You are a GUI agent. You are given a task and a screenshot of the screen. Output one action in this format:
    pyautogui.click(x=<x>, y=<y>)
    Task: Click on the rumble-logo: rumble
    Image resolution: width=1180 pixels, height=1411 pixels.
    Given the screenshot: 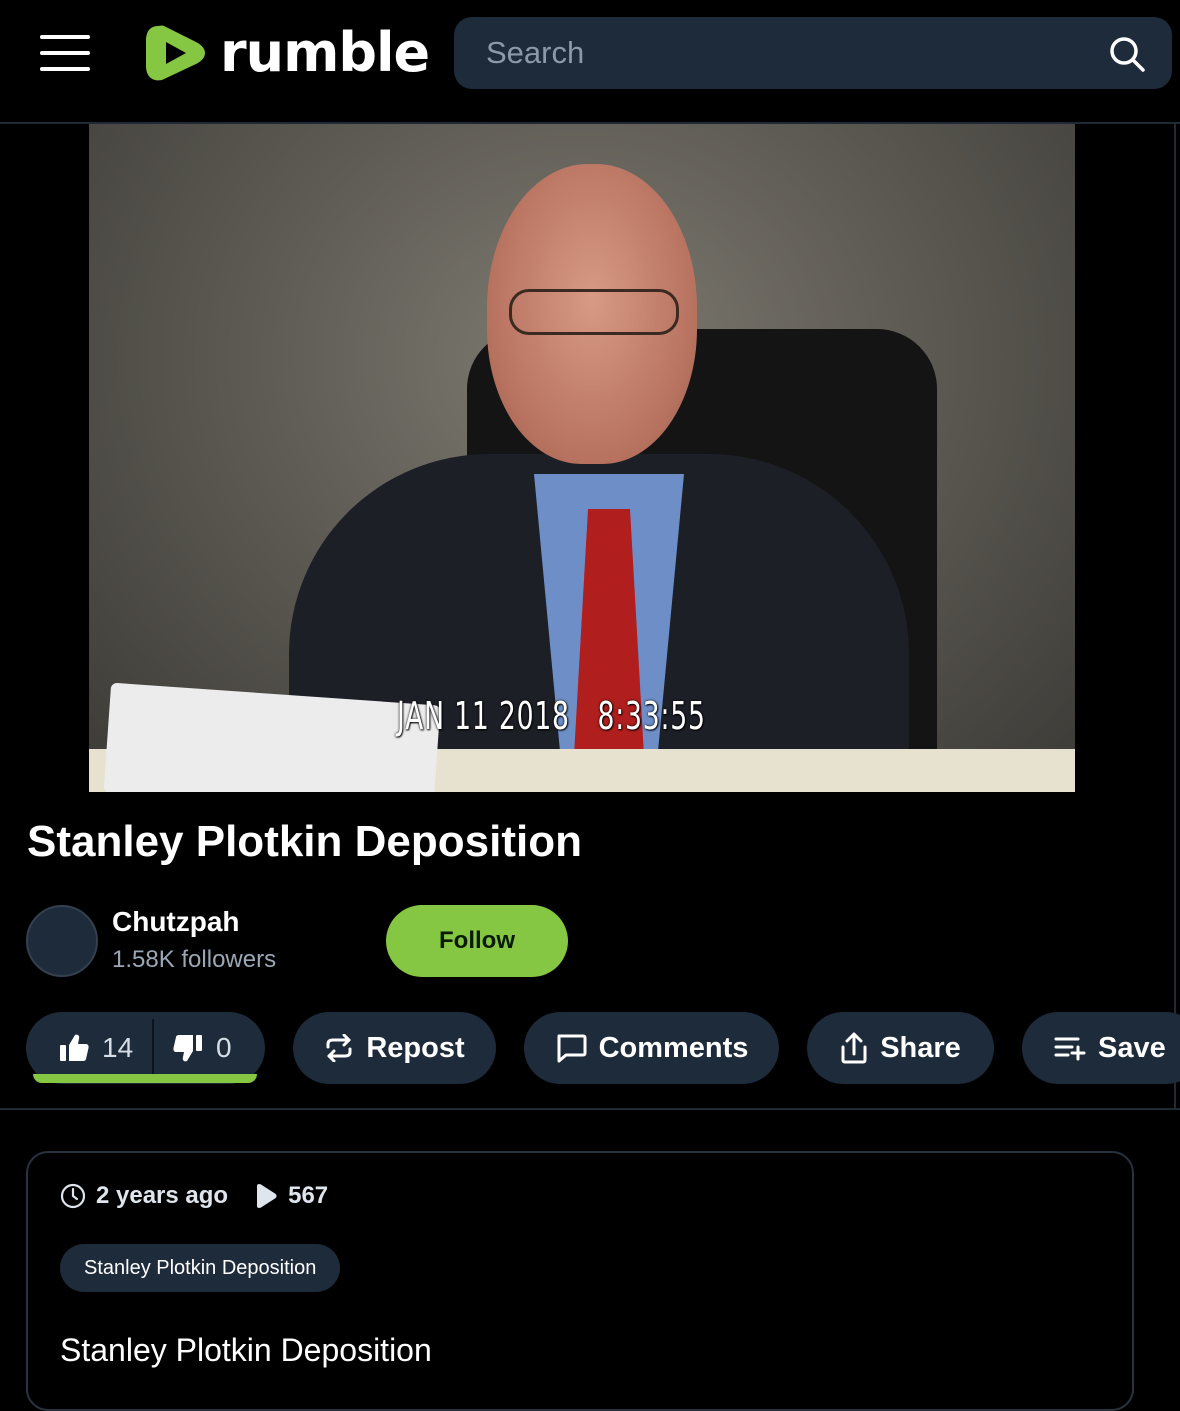 What is the action you would take?
    pyautogui.click(x=287, y=53)
    